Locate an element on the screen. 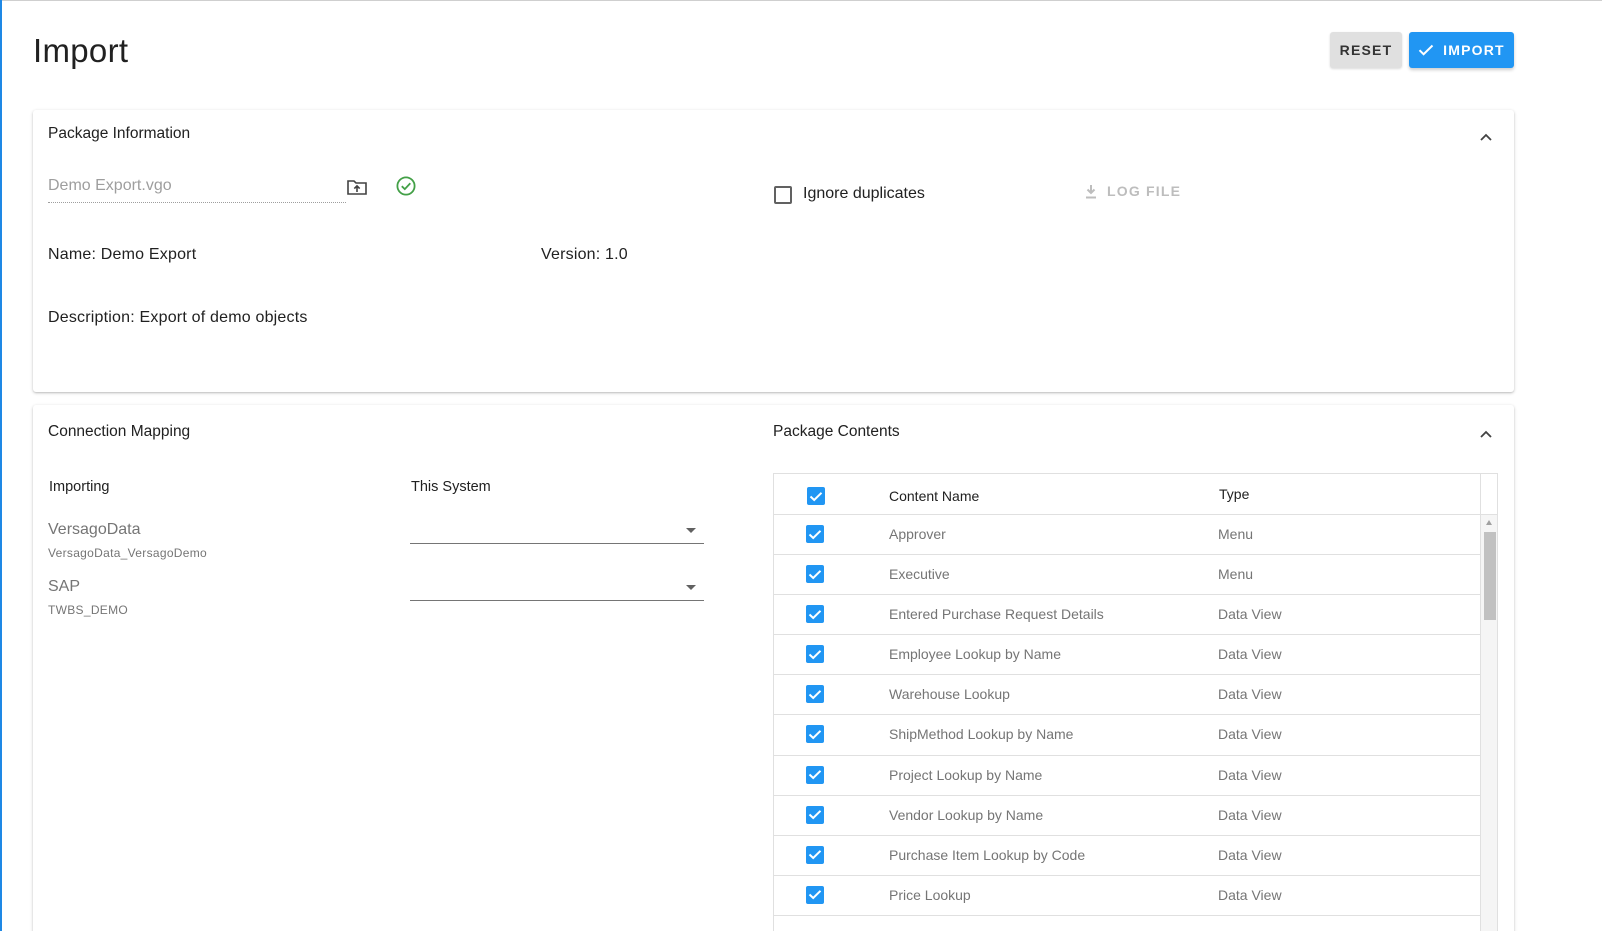 The height and width of the screenshot is (931, 1602). content-name-cell: Executive is located at coordinates (919, 574).